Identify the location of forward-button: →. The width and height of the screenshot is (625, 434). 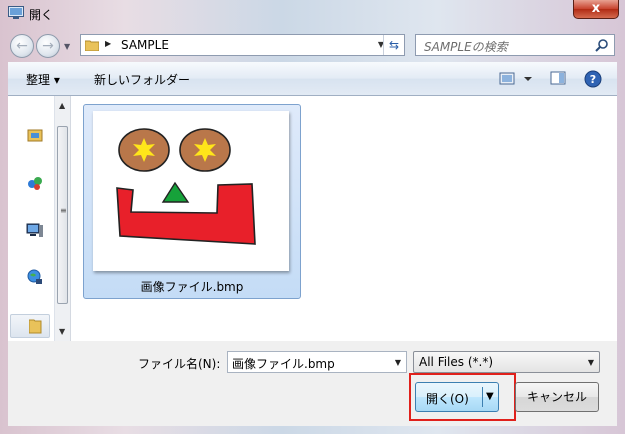
(48, 46).